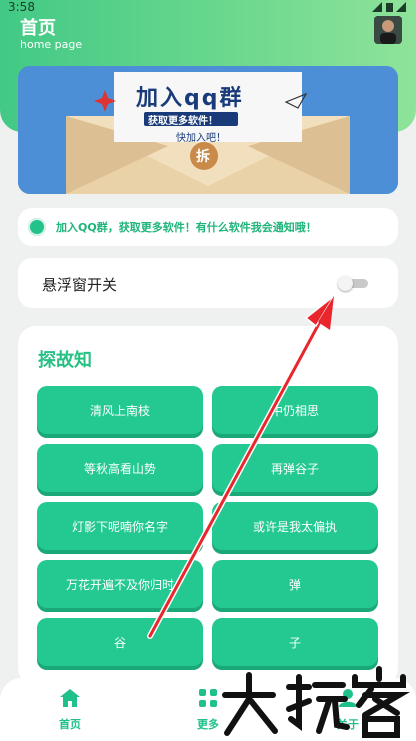  Describe the element at coordinates (21, 7) in the screenshot. I see `status-time: 3:58` at that location.